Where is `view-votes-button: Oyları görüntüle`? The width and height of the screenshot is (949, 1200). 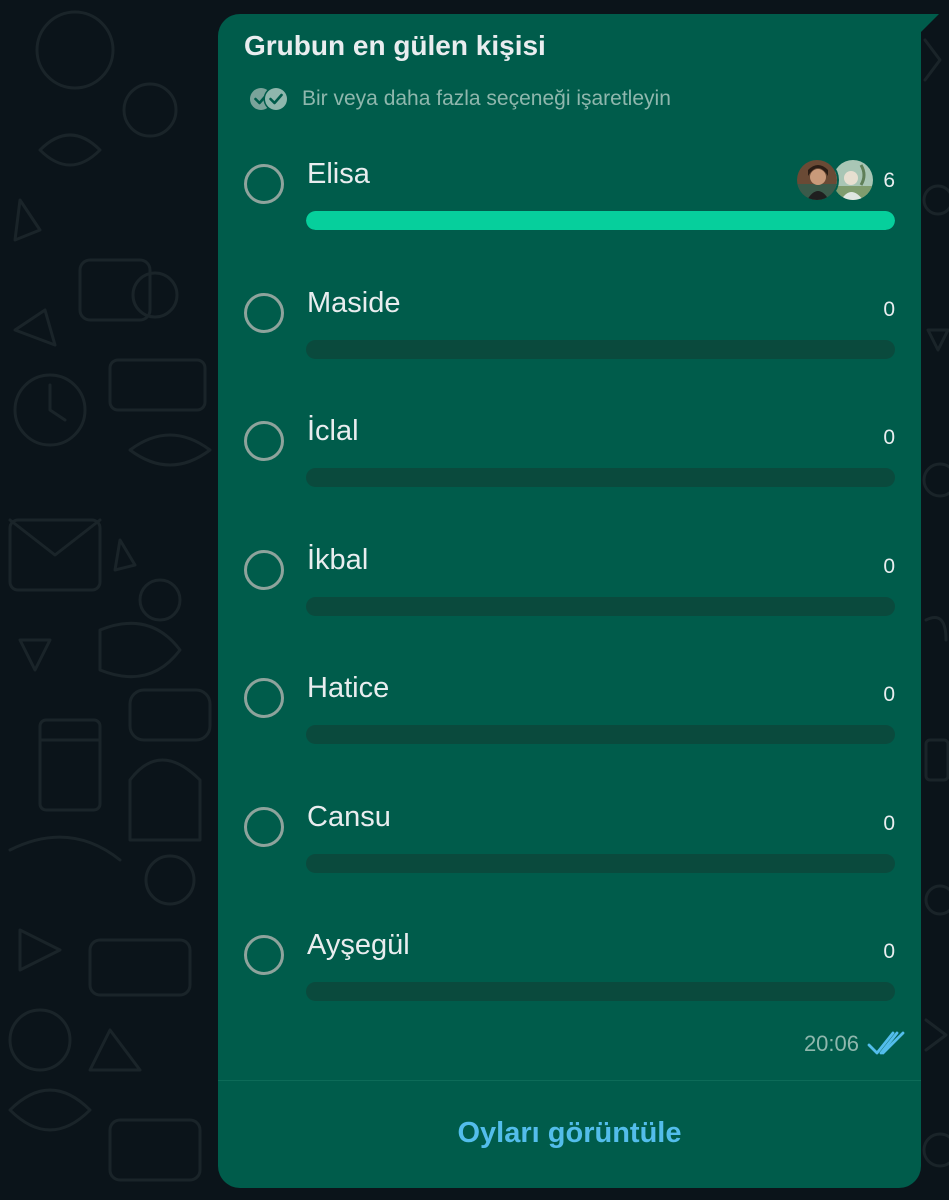 view-votes-button: Oyları görüntüle is located at coordinates (569, 1133).